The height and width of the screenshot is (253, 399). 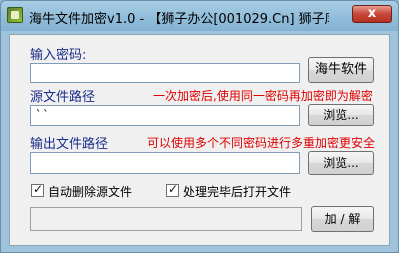 What do you see at coordinates (261, 143) in the screenshot?
I see `output-hint: 可以使用多个不同密码进行多重加密更安全` at bounding box center [261, 143].